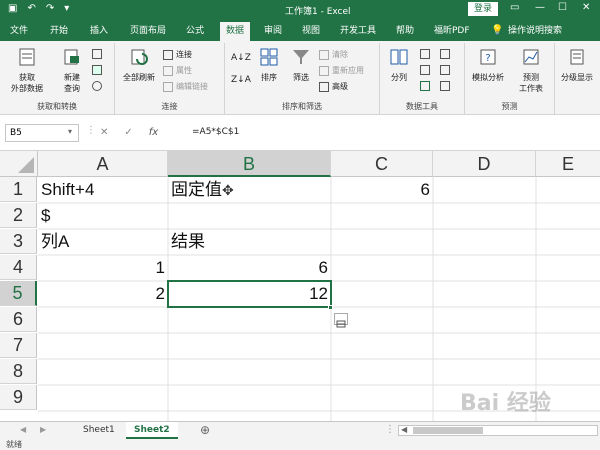 This screenshot has height=450, width=600. What do you see at coordinates (27, 69) in the screenshot?
I see `get-external-data-button: 获取 外部数据` at bounding box center [27, 69].